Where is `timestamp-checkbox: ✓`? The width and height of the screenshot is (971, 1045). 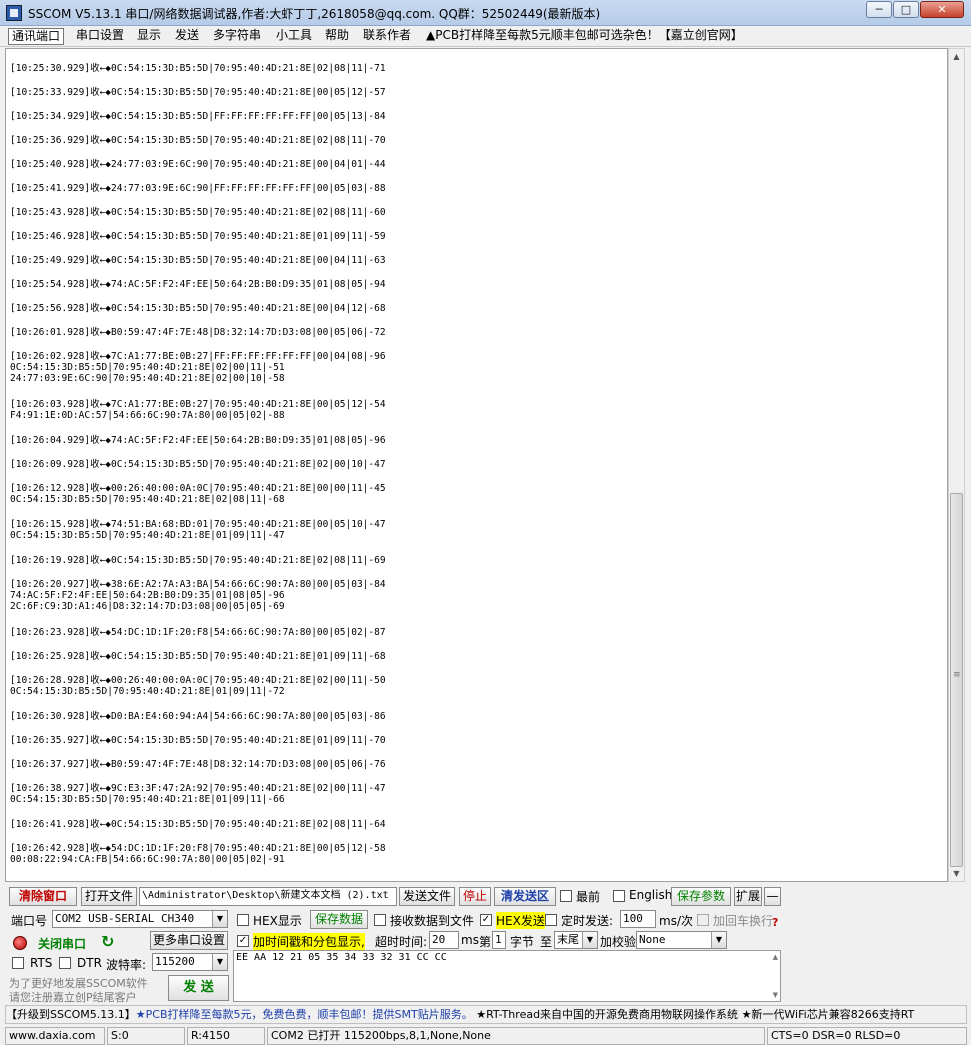 timestamp-checkbox: ✓ is located at coordinates (243, 941).